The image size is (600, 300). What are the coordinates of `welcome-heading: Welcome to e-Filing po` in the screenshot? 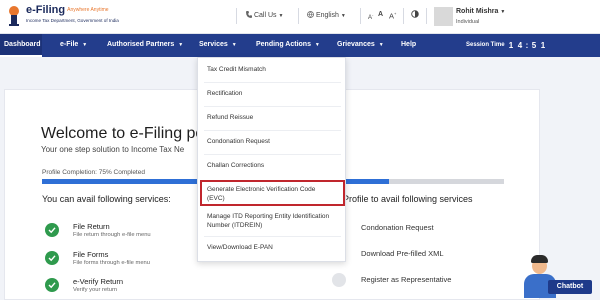 It's located at (123, 133).